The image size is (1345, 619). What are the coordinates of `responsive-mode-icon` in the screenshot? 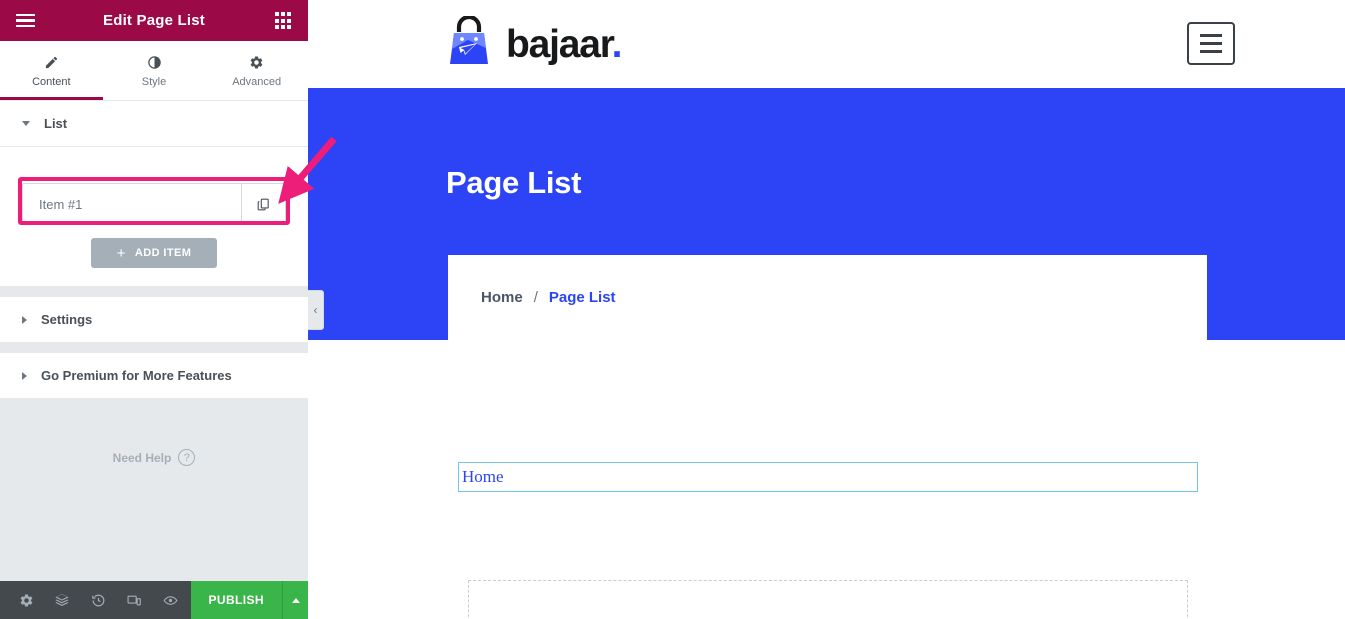 It's located at (134, 600).